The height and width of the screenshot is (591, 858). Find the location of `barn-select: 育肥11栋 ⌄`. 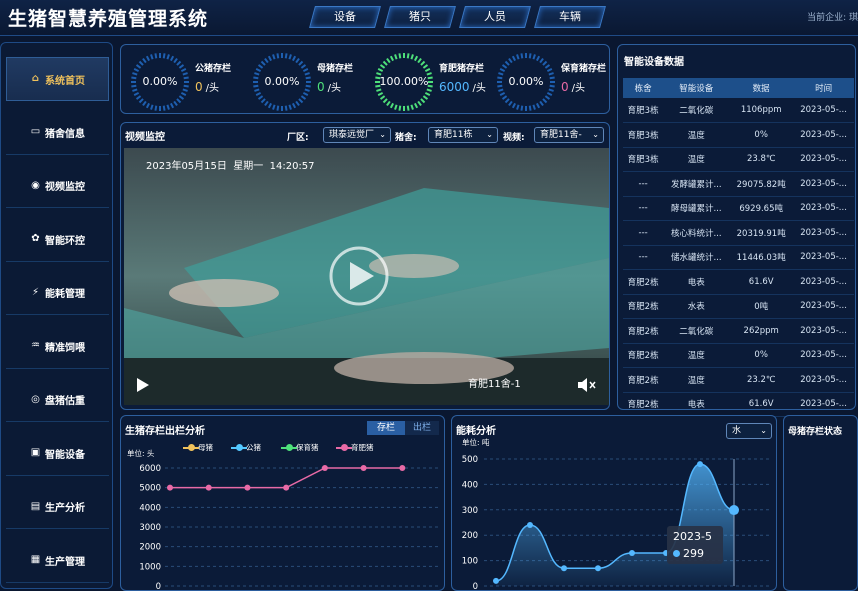

barn-select: 育肥11栋 ⌄ is located at coordinates (463, 135).